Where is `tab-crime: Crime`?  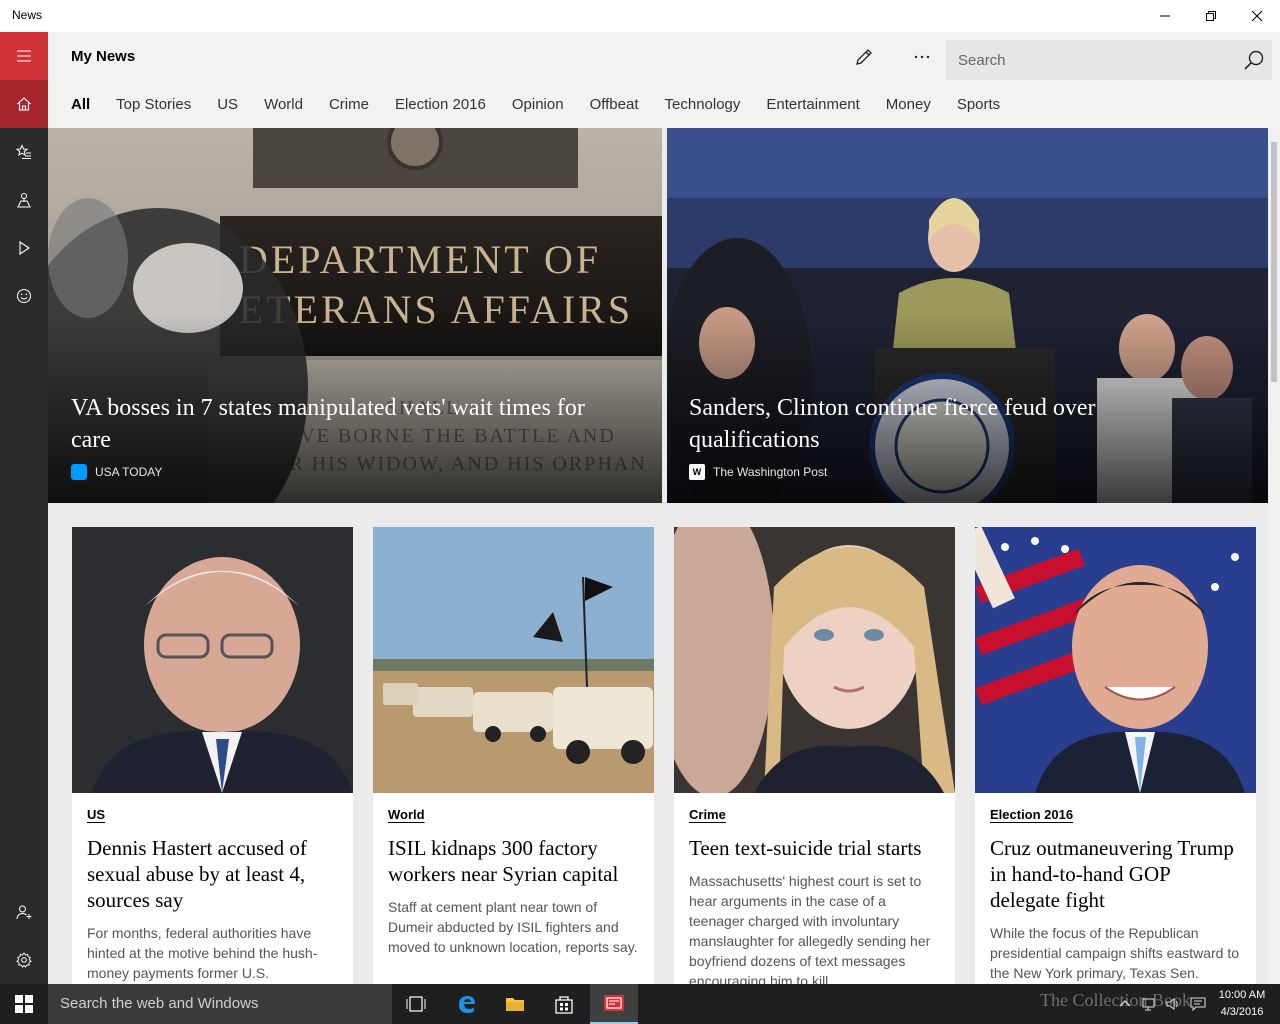
tab-crime: Crime is located at coordinates (349, 106).